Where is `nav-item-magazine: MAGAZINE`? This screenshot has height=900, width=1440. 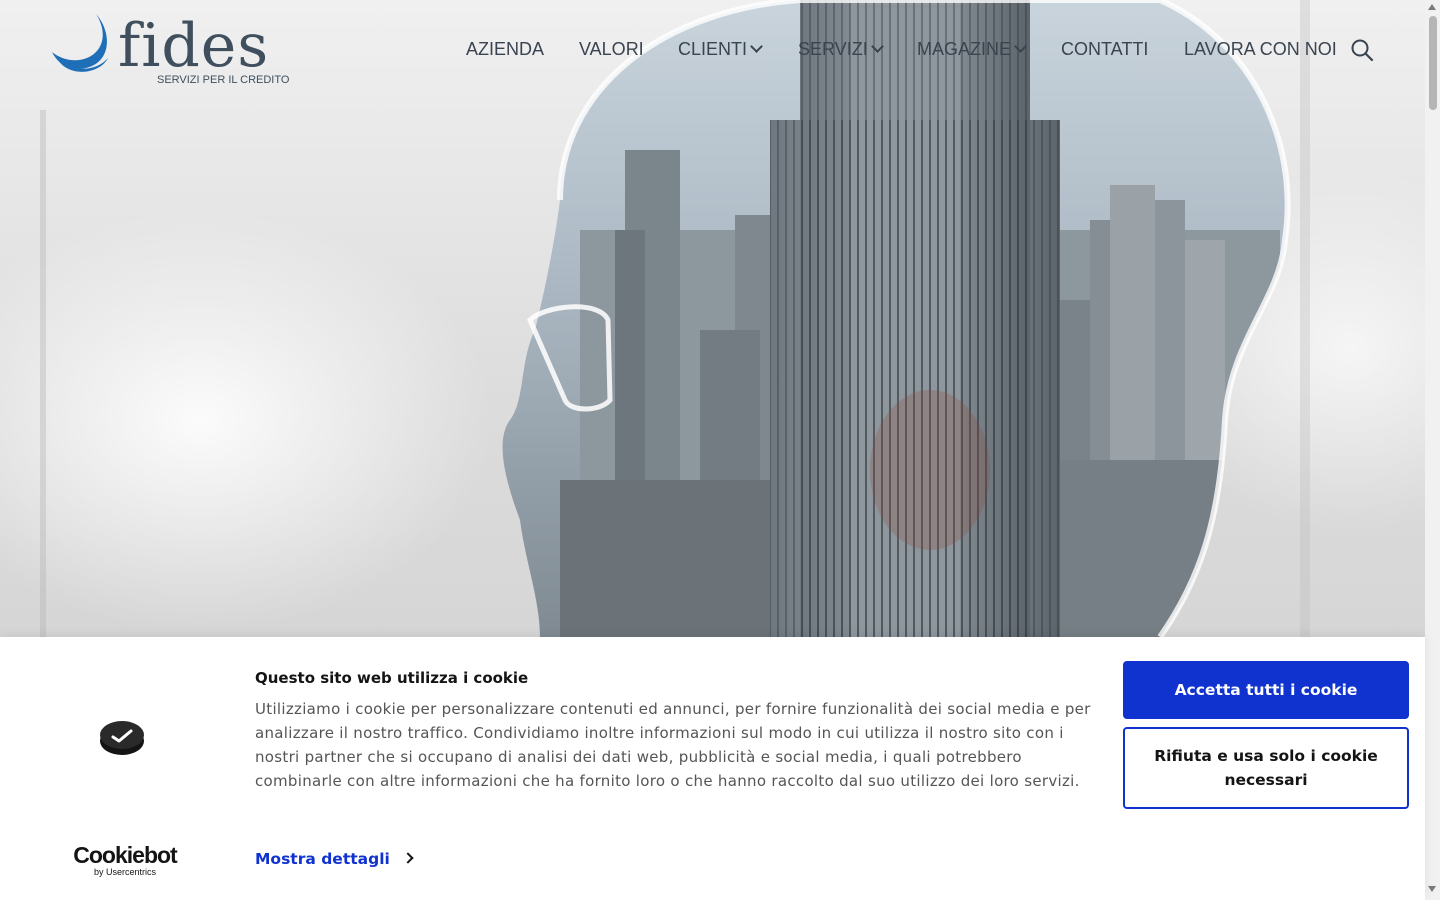
nav-item-magazine: MAGAZINE is located at coordinates (972, 49).